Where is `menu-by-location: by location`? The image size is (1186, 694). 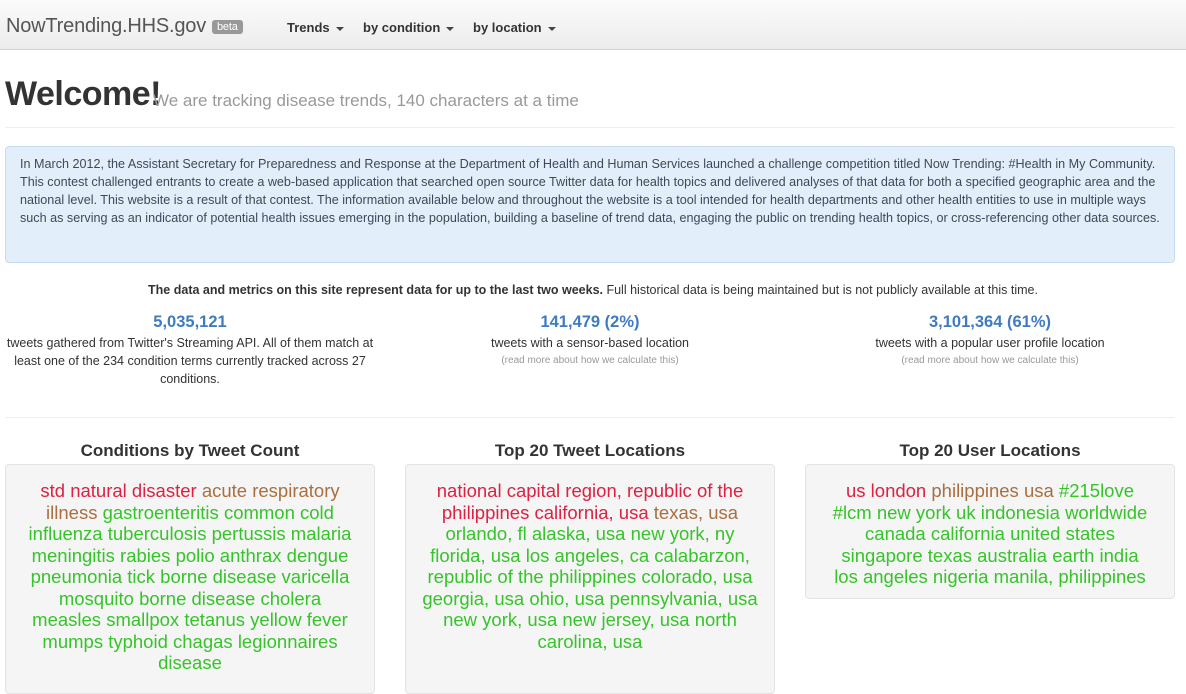 menu-by-location: by location is located at coordinates (514, 27).